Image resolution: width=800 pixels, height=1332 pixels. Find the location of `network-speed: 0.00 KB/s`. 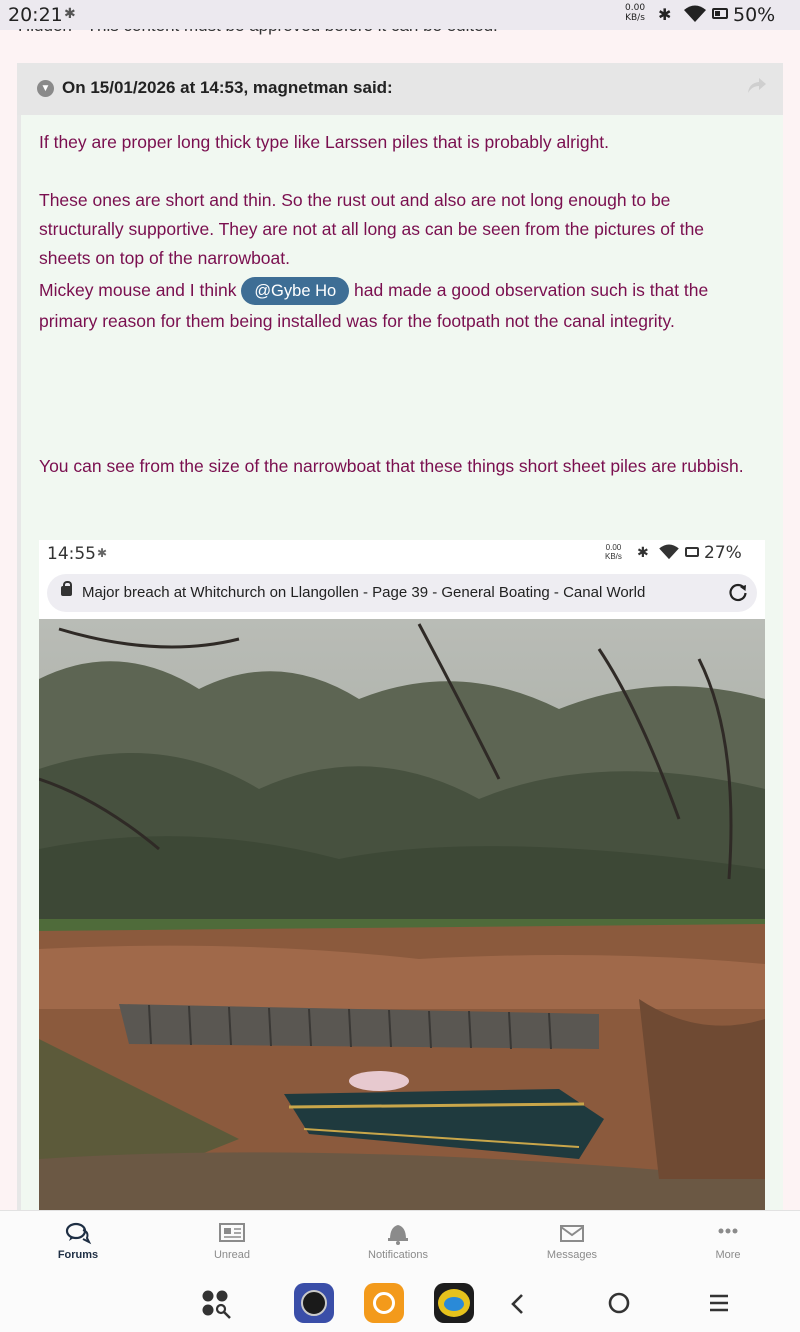

network-speed: 0.00 KB/s is located at coordinates (635, 13).